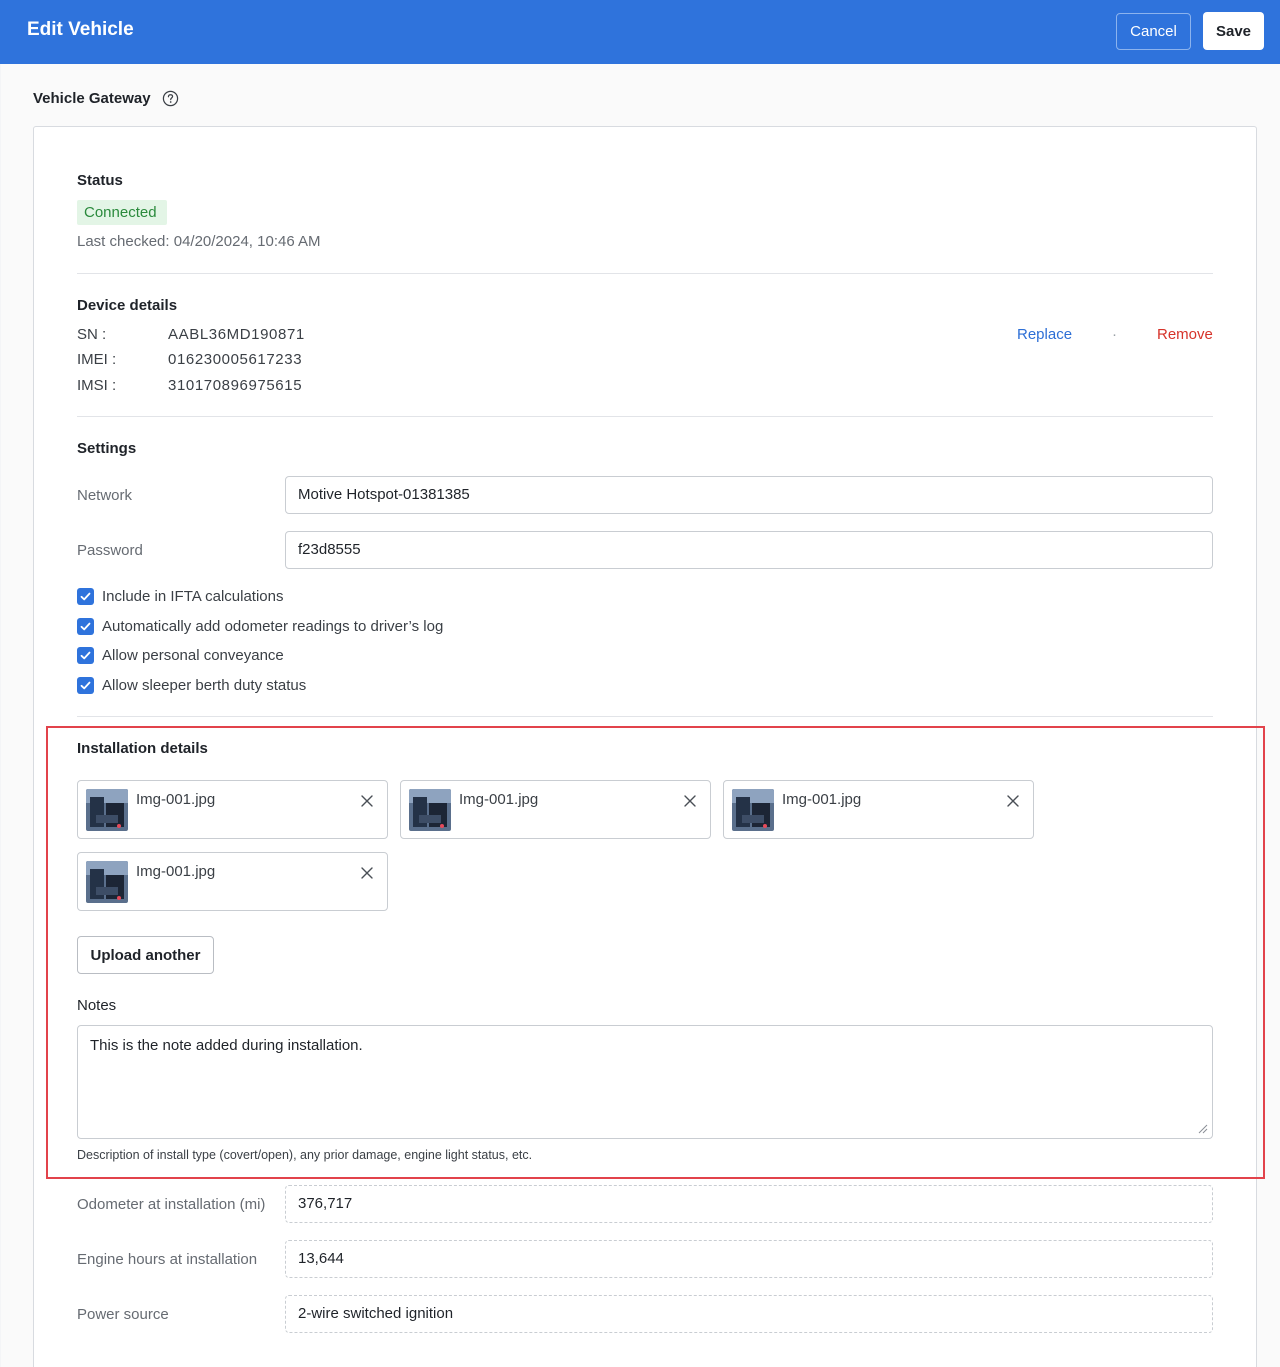 This screenshot has width=1280, height=1367. I want to click on replace-link: Replace, so click(1044, 334).